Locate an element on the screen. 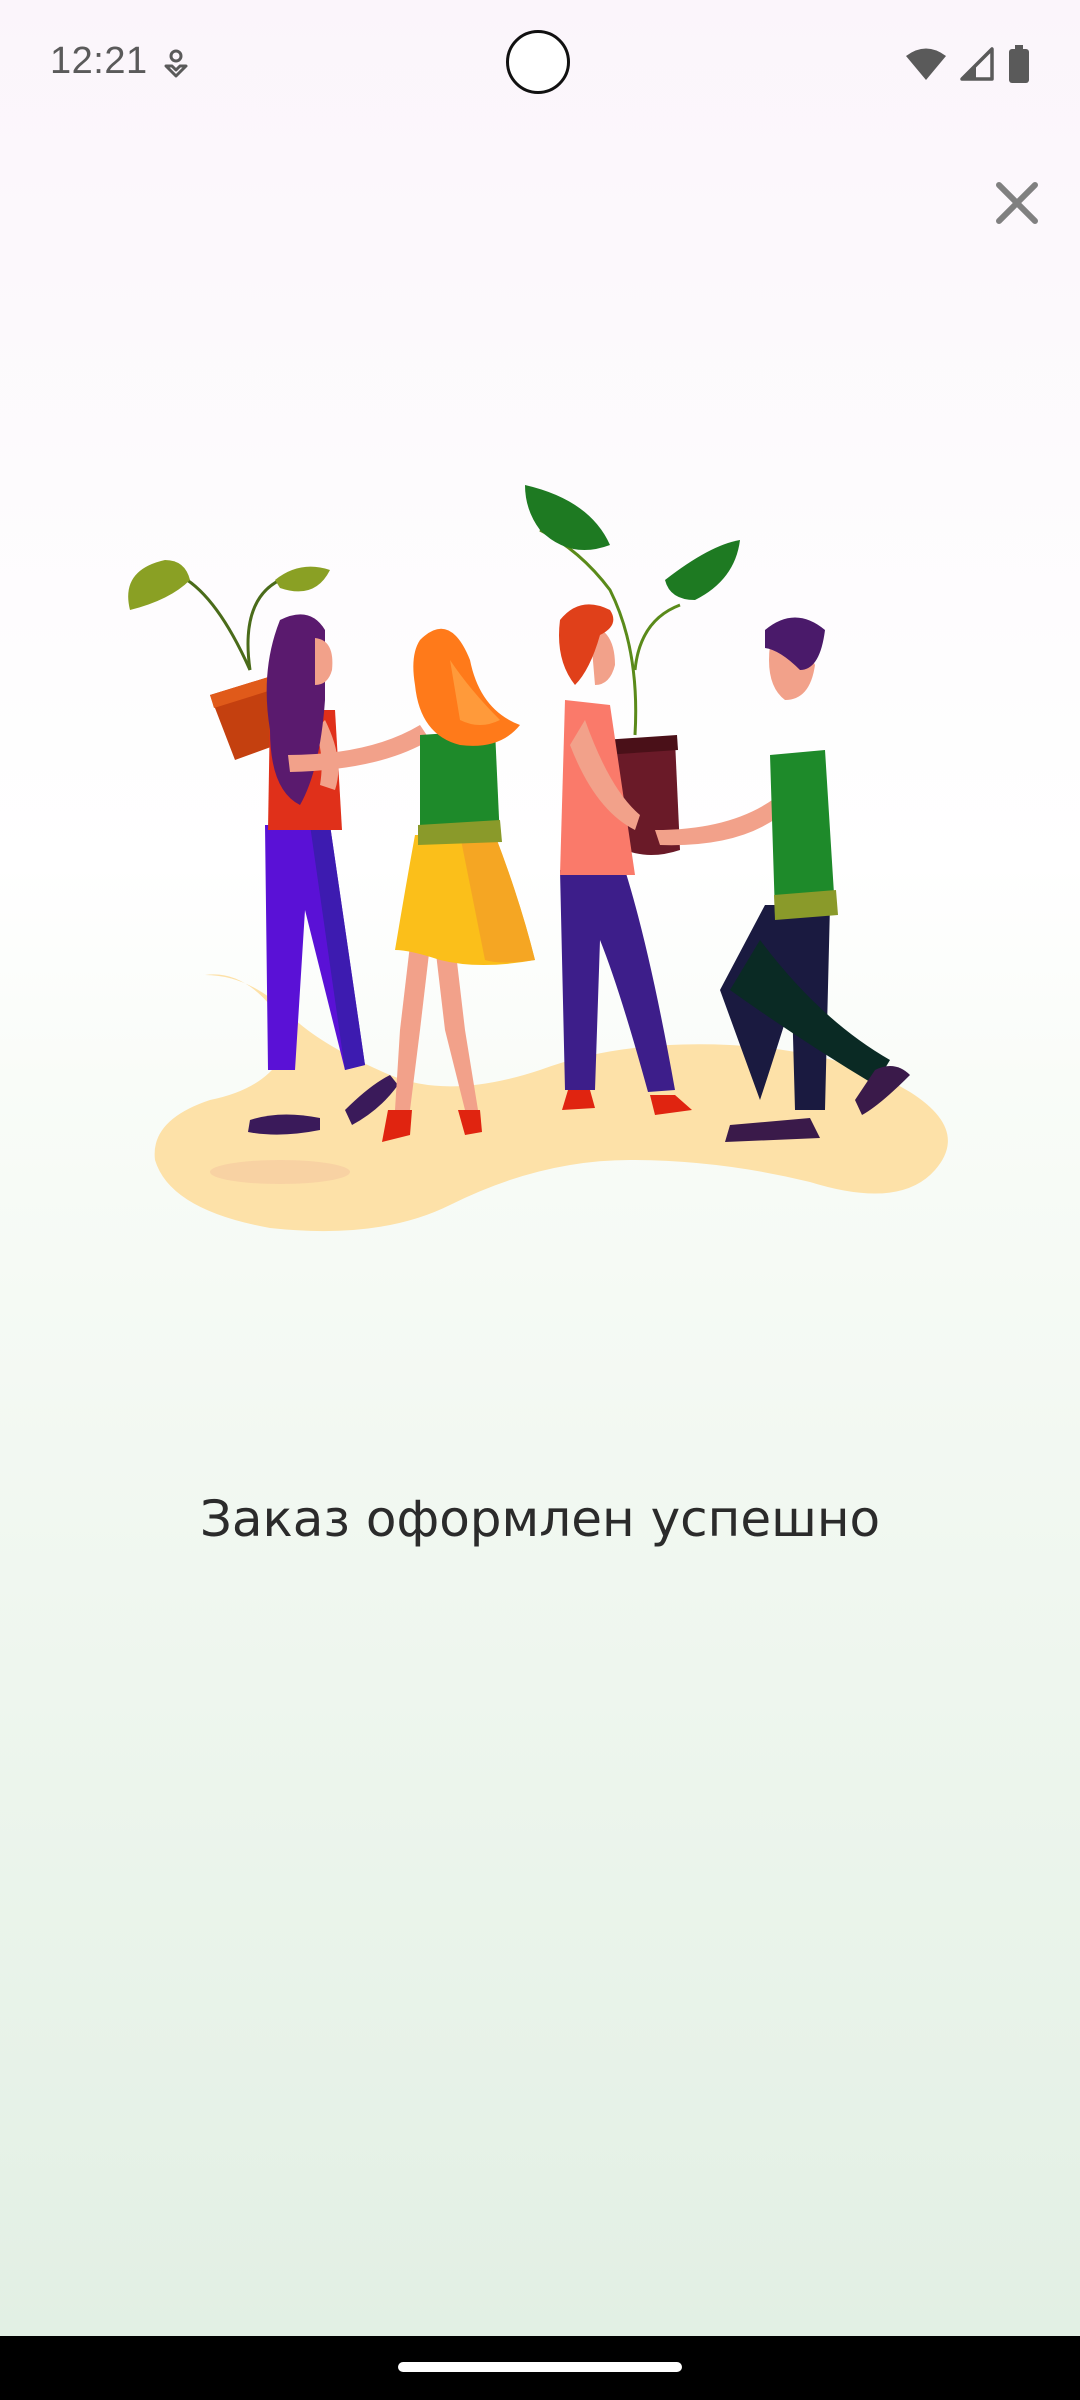 This screenshot has width=1080, height=2400. person-girl-purple-hair is located at coordinates (263, 847).